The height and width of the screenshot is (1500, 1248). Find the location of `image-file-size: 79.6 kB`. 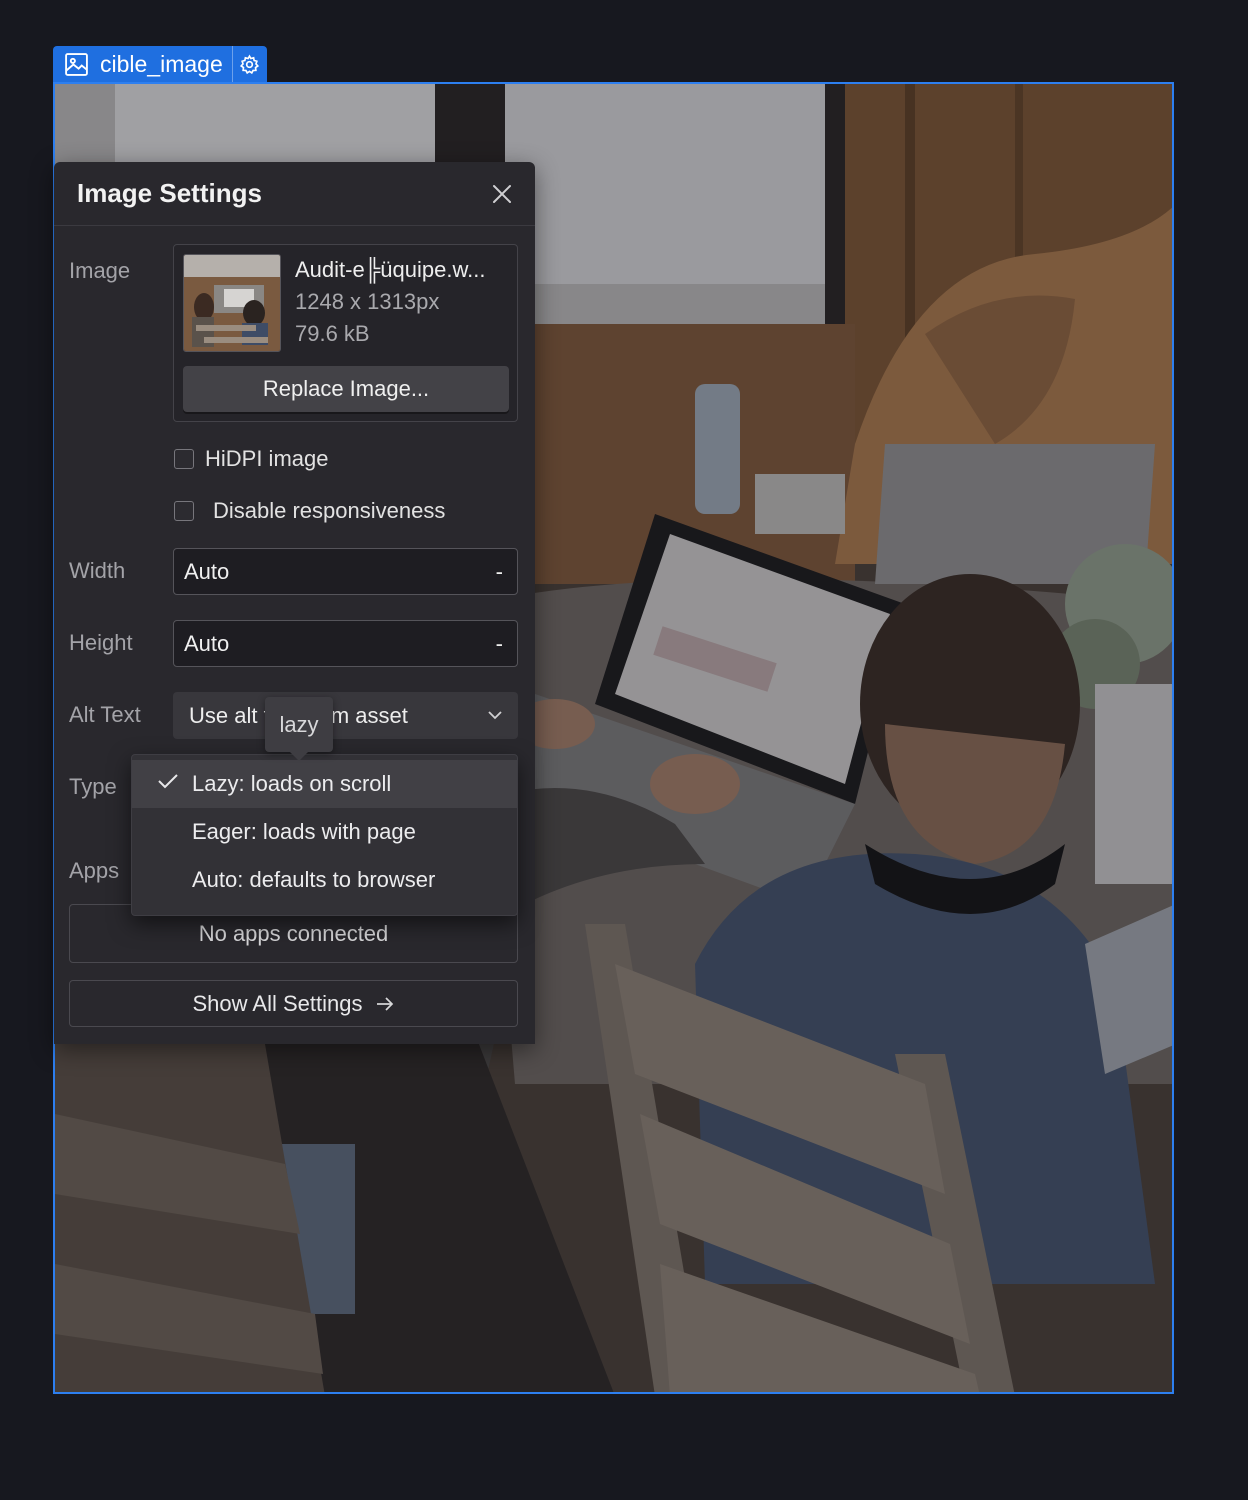

image-file-size: 79.6 kB is located at coordinates (332, 333).